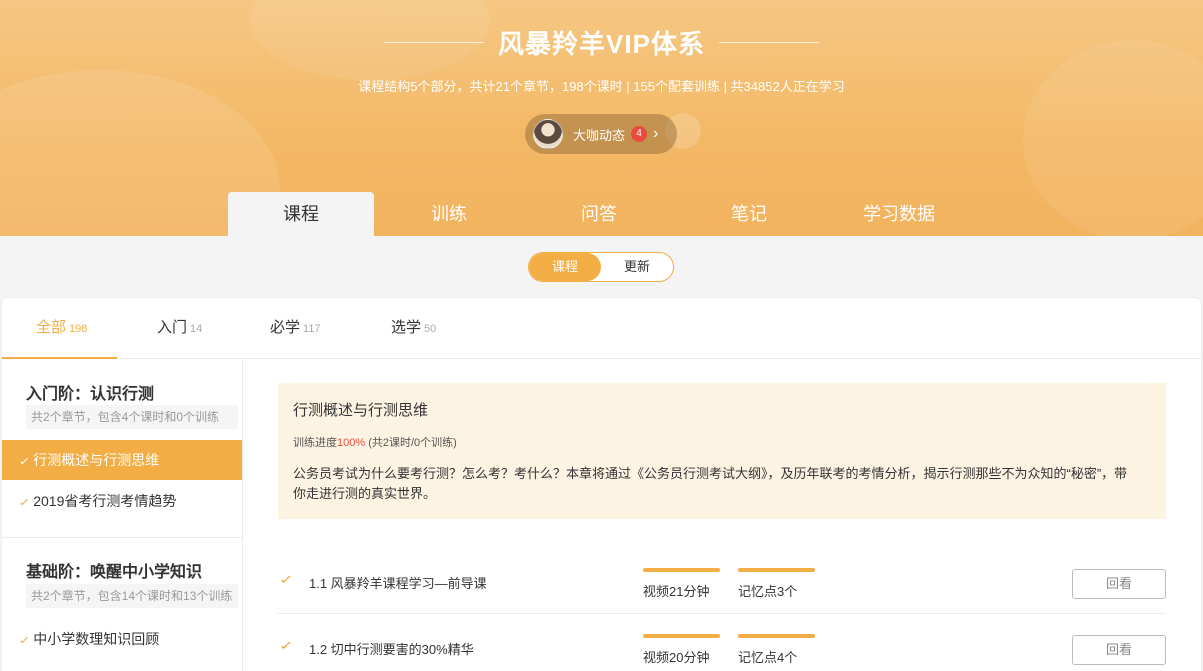 This screenshot has height=671, width=1203. I want to click on stage-desc: 共2个章节，包含4个课时和0个训练, so click(132, 417).